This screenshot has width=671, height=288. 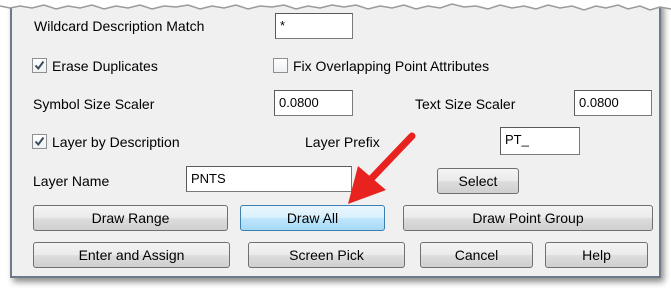 What do you see at coordinates (116, 142) in the screenshot?
I see `layer-by-description-label: Layer by Description` at bounding box center [116, 142].